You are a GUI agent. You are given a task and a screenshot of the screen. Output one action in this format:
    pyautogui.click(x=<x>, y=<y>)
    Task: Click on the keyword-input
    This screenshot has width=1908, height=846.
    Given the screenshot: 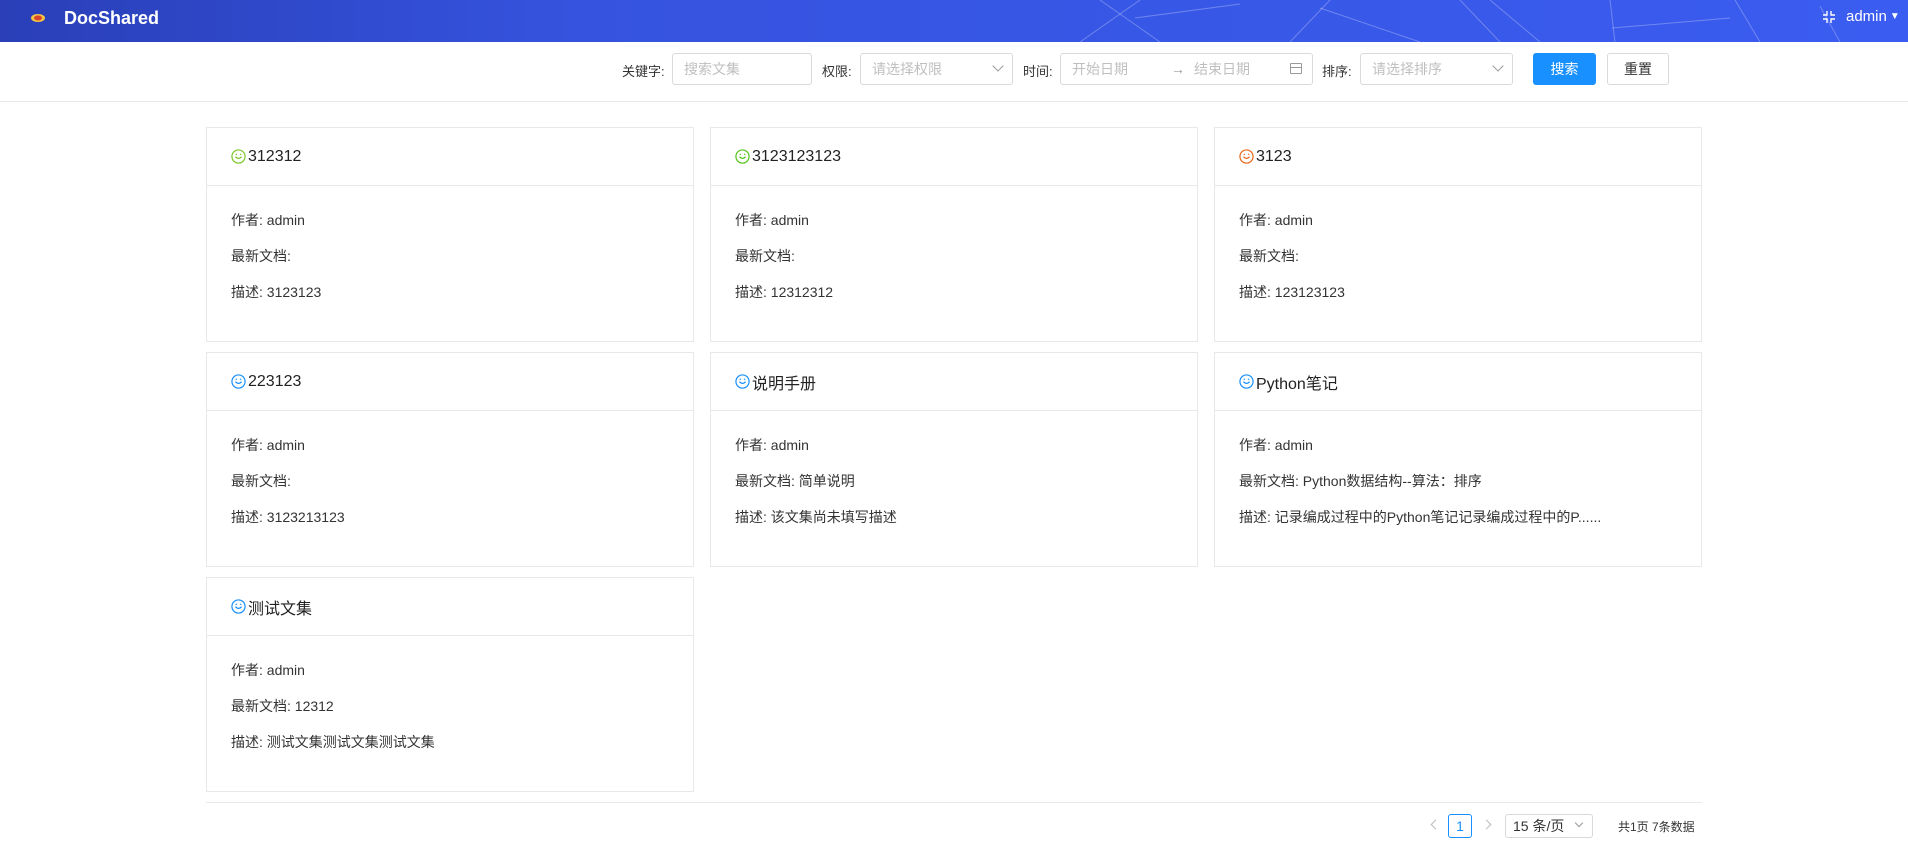 What is the action you would take?
    pyautogui.click(x=742, y=69)
    